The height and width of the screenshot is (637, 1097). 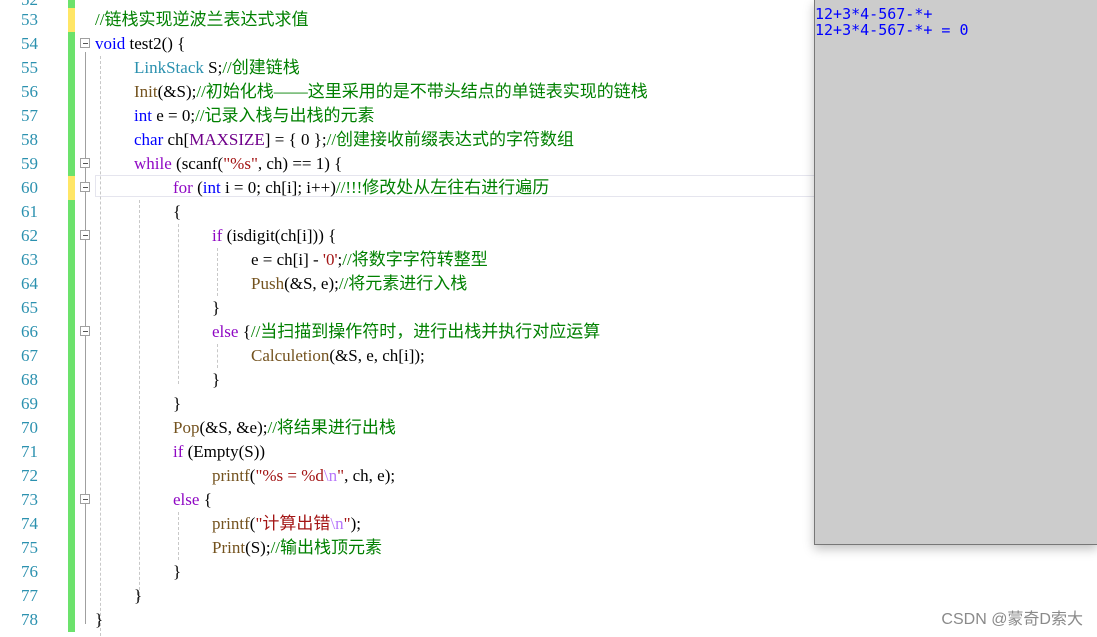 What do you see at coordinates (211, 187) in the screenshot?
I see `keyword: int` at bounding box center [211, 187].